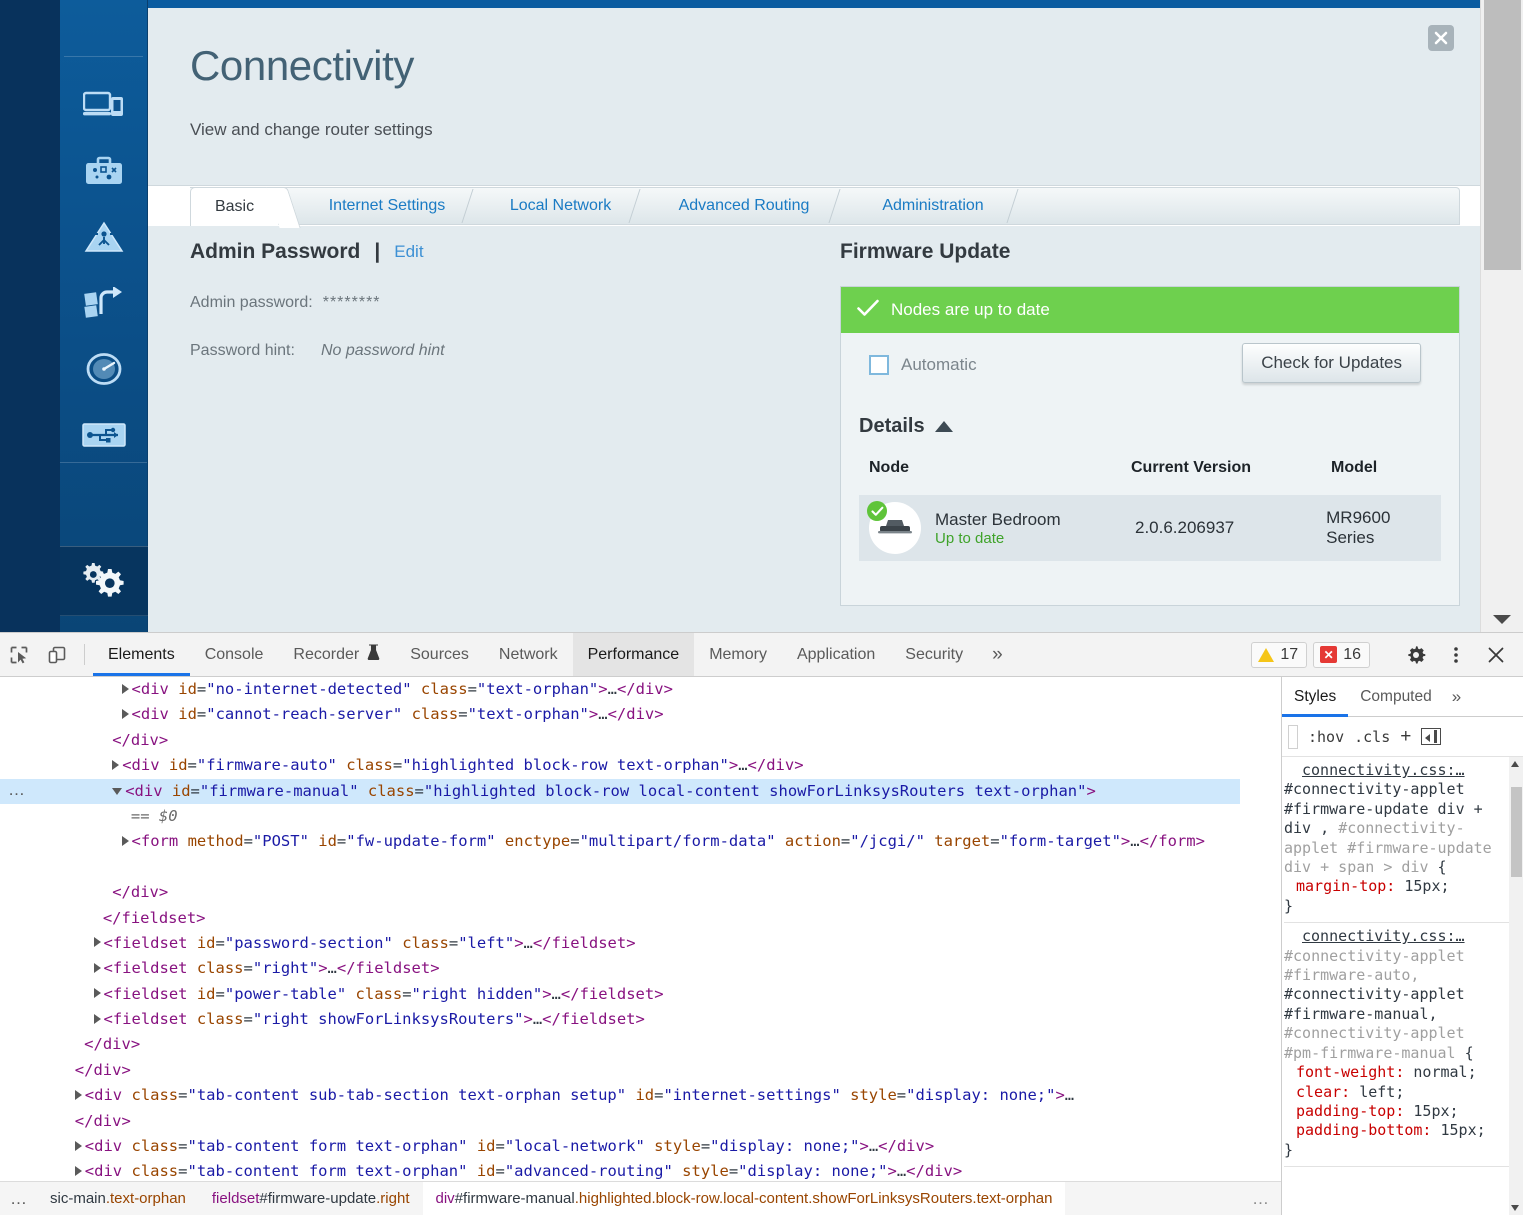 The image size is (1523, 1216). Describe the element at coordinates (1516, 986) in the screenshot. I see `styles-scrollbar` at that location.